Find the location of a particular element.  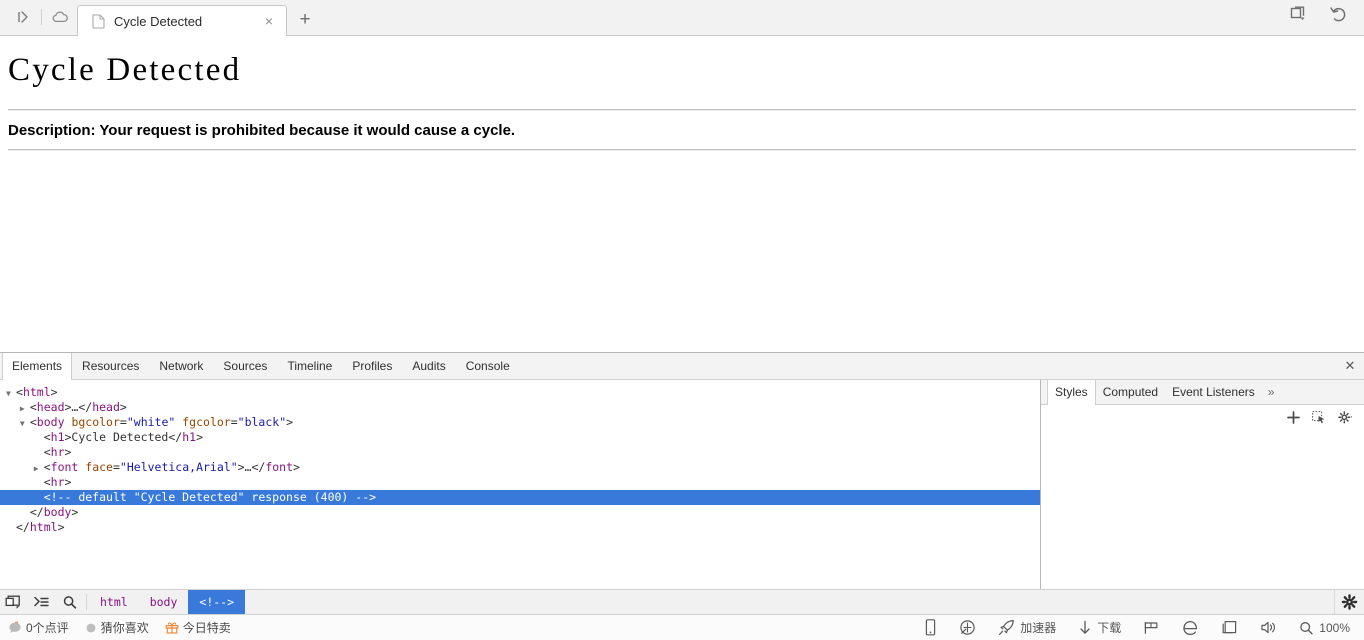

dom-node: ▶ <font face="Helvetica,Arial">…</font> is located at coordinates (520, 467).